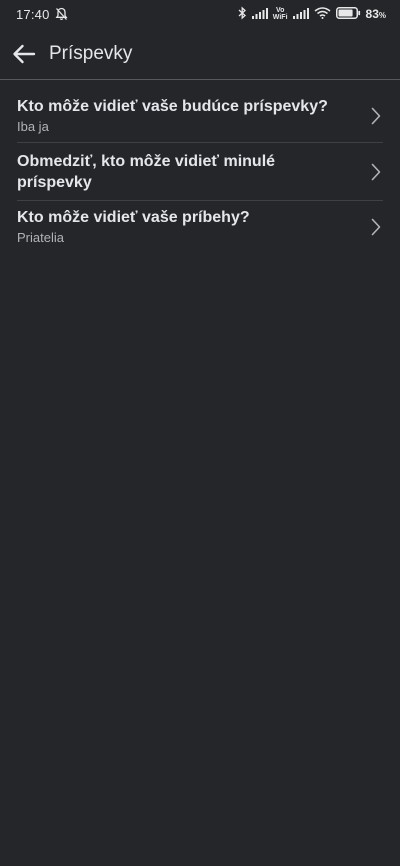  Describe the element at coordinates (33, 126) in the screenshot. I see `item-subtitle: Iba ja` at that location.